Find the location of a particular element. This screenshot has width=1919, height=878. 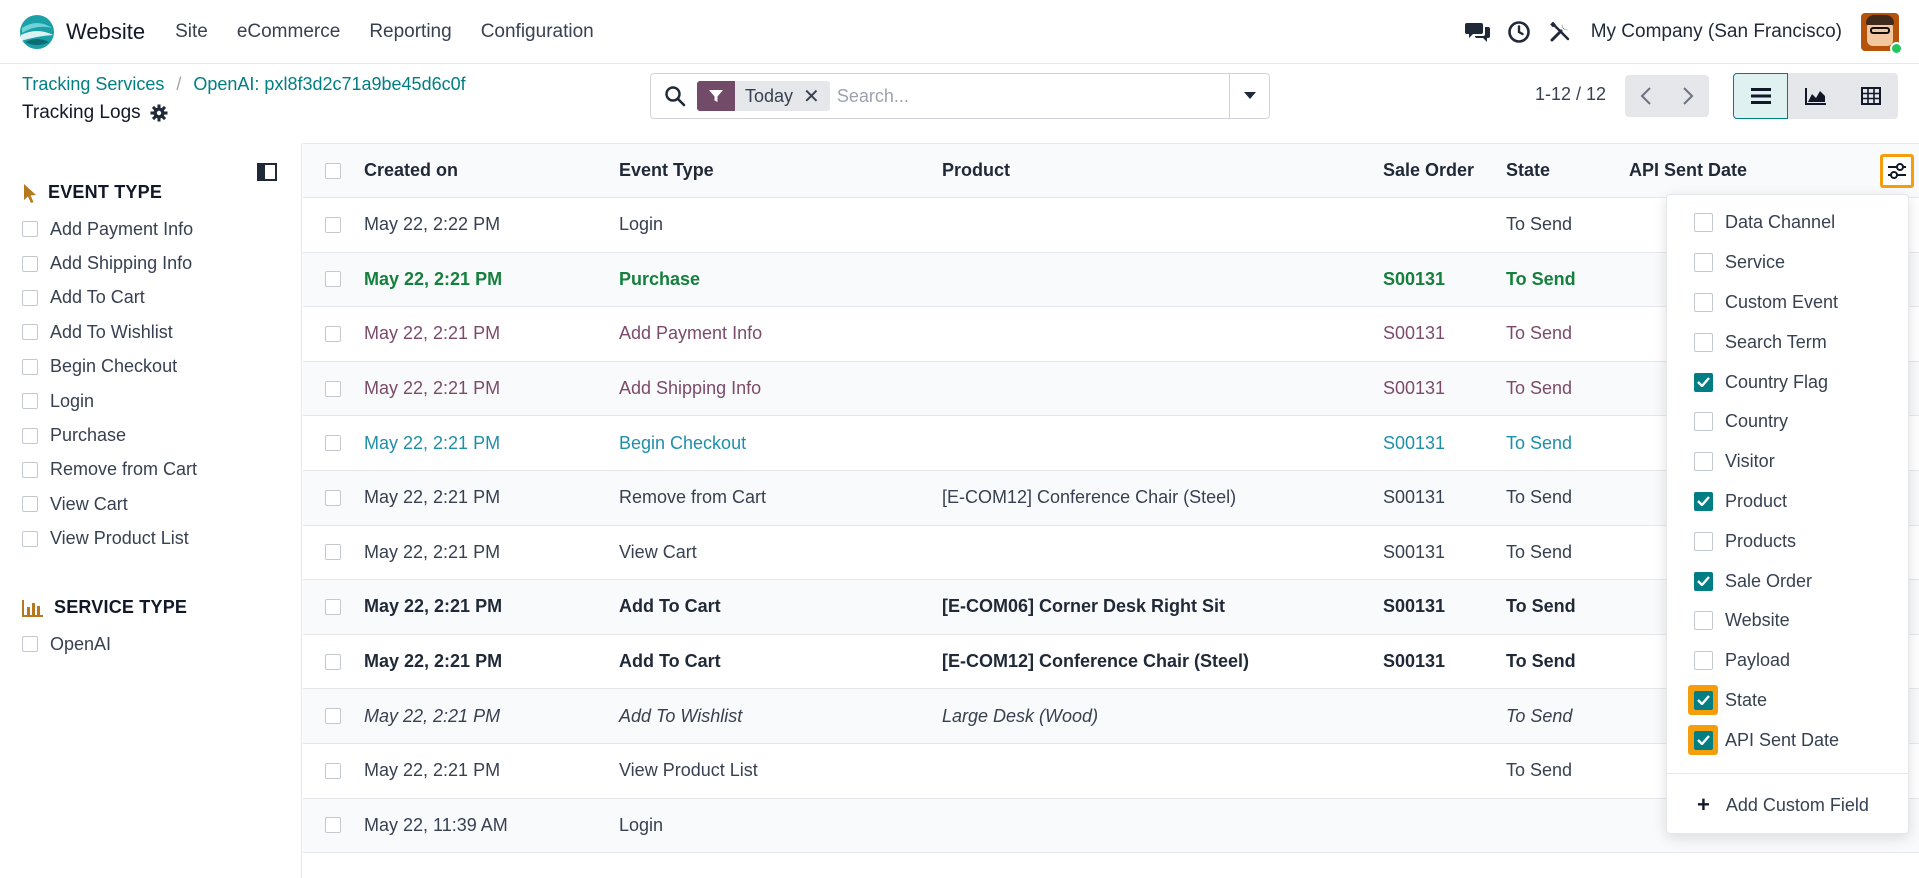

optional-column-item: Data Channel is located at coordinates (1787, 223).